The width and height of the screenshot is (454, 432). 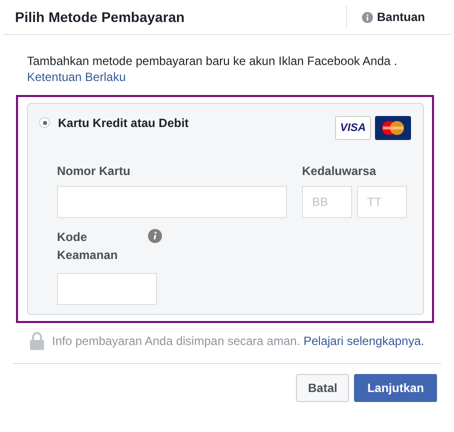 What do you see at coordinates (363, 341) in the screenshot?
I see `learn-more-link: Pelajari selengkapnya.` at bounding box center [363, 341].